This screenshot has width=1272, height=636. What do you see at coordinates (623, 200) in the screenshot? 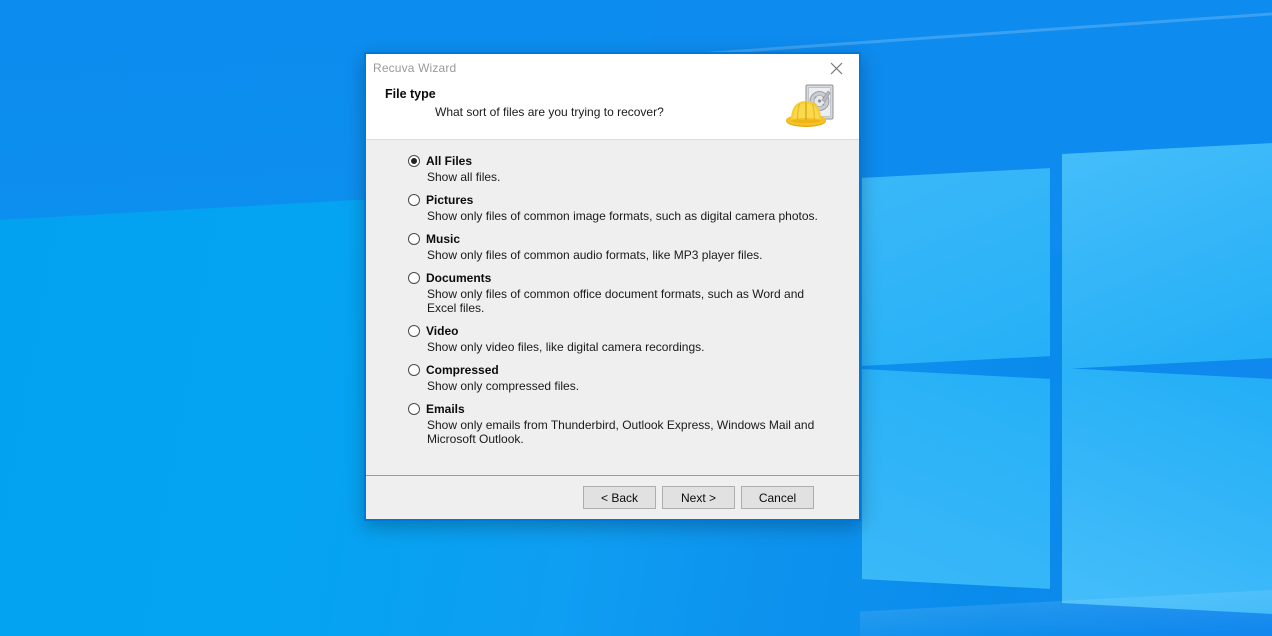
I see `option-header: Pictures` at bounding box center [623, 200].